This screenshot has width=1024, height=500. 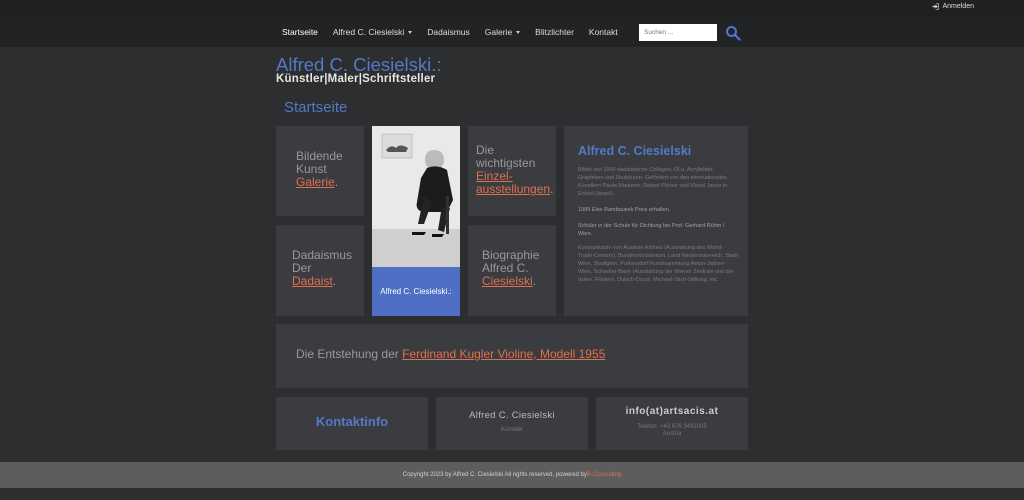 What do you see at coordinates (958, 6) in the screenshot?
I see `login-label: Anmelden` at bounding box center [958, 6].